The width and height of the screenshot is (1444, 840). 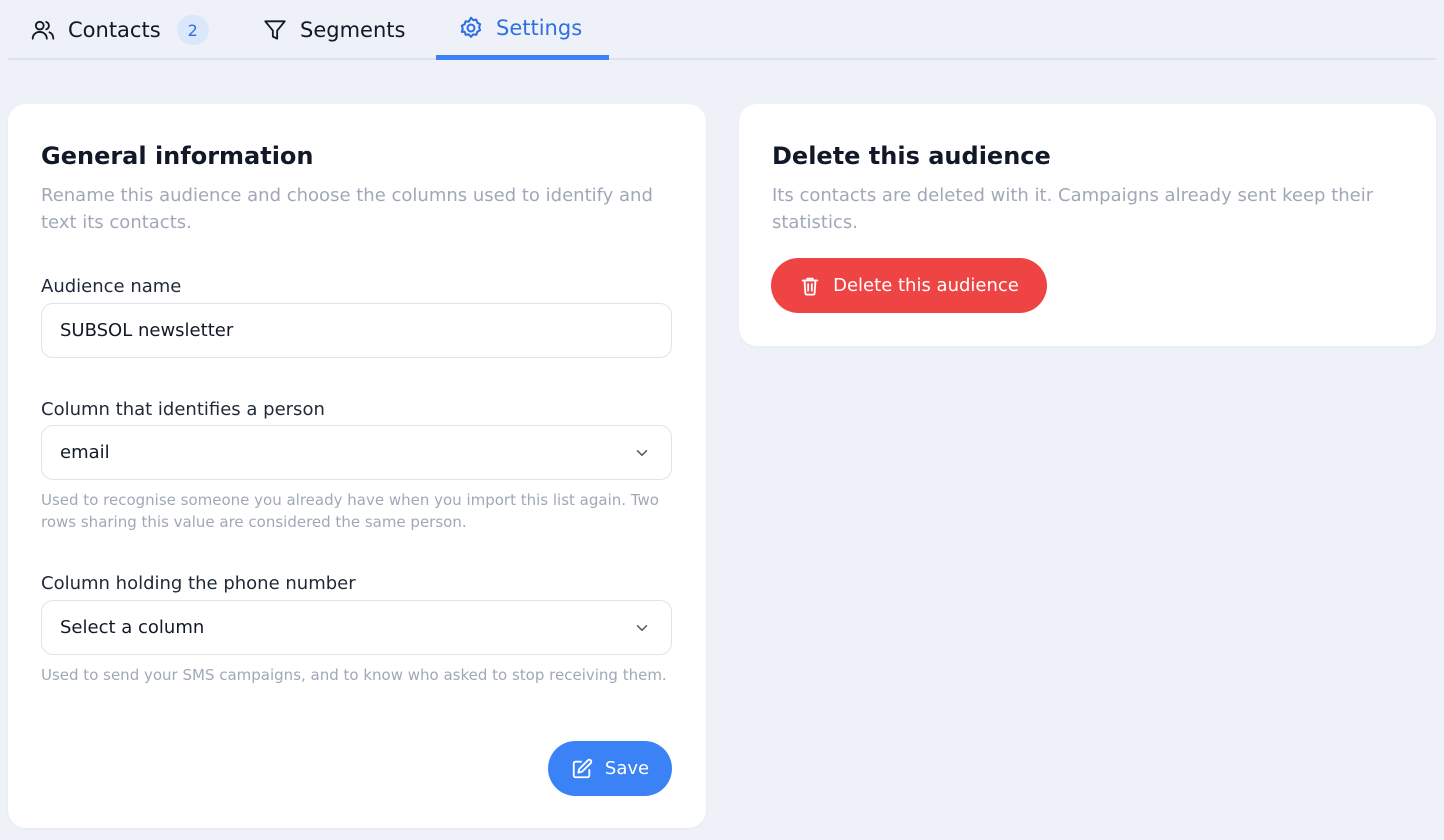 I want to click on edit-icon, so click(x=582, y=769).